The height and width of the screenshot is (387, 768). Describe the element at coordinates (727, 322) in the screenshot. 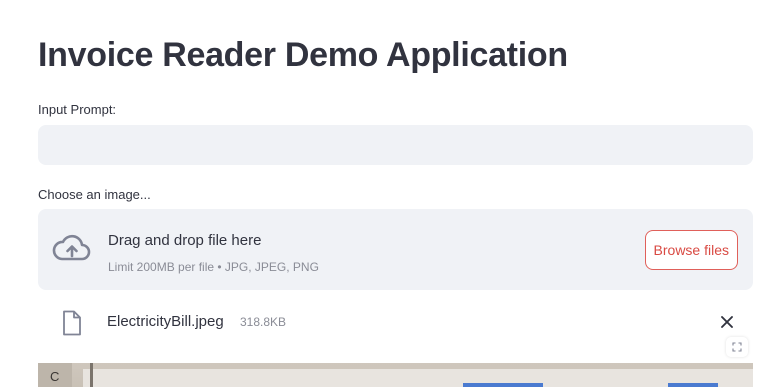

I see `close-icon` at that location.